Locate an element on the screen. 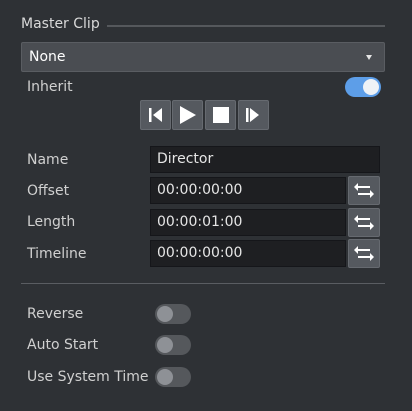 Image resolution: width=412 pixels, height=411 pixels. inherit-toggle is located at coordinates (363, 87).